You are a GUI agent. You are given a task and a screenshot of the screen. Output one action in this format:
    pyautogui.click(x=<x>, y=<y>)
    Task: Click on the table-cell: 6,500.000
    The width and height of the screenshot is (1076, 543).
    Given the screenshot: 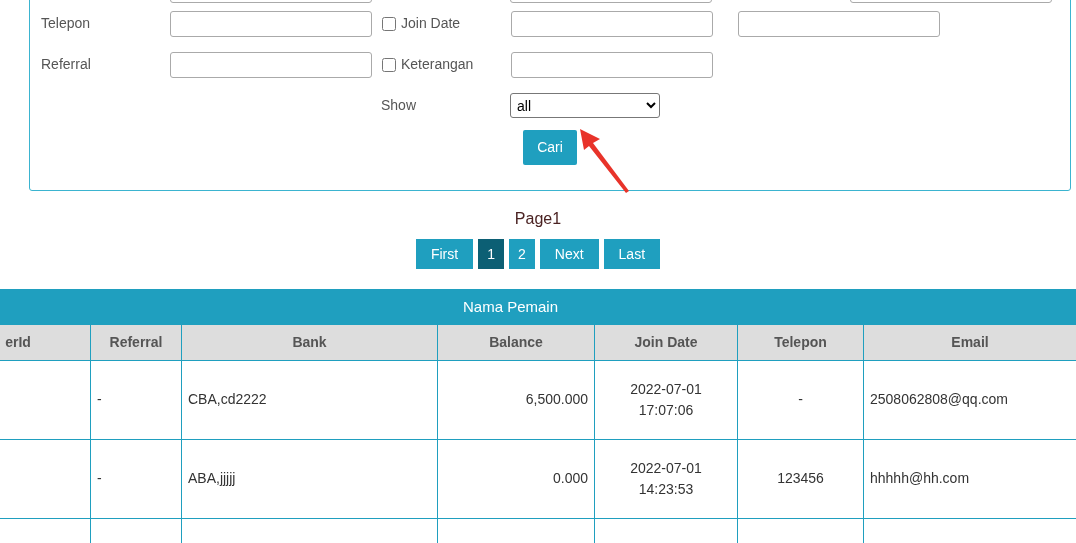 What is the action you would take?
    pyautogui.click(x=516, y=399)
    